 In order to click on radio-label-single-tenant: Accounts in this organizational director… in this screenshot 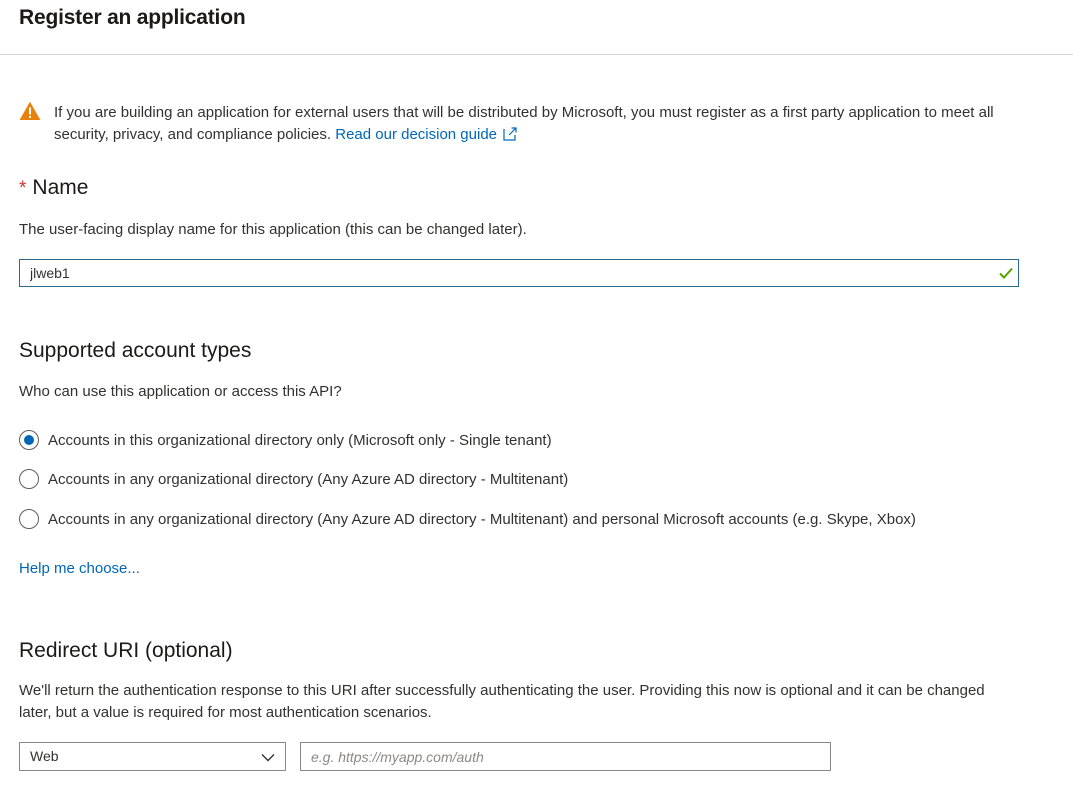, I will do `click(300, 440)`.